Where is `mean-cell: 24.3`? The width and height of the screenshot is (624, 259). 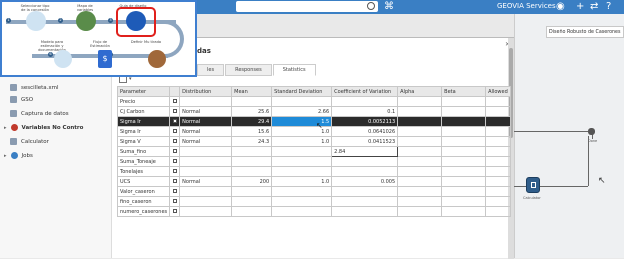 mean-cell: 24.3 is located at coordinates (252, 141).